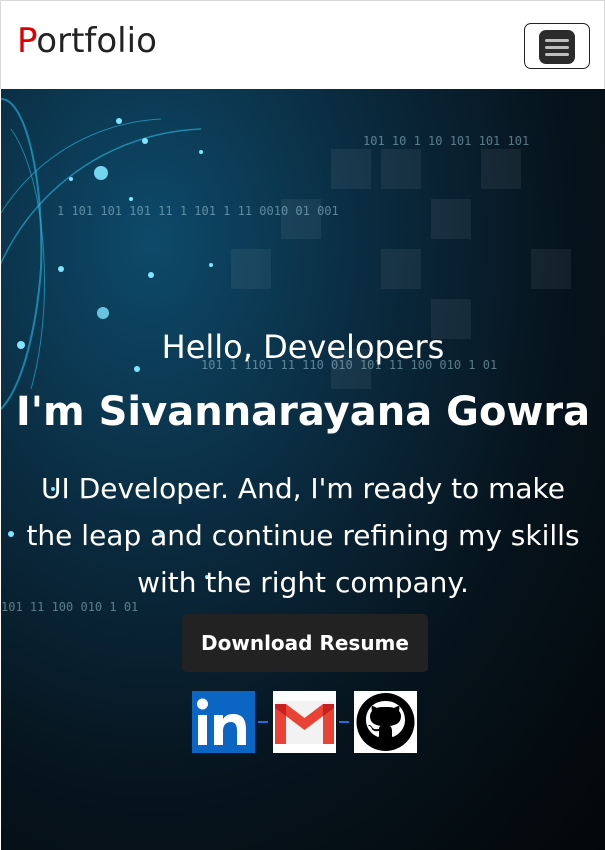 This screenshot has width=605, height=850. Describe the element at coordinates (223, 722) in the screenshot. I see `linkedin-icon` at that location.